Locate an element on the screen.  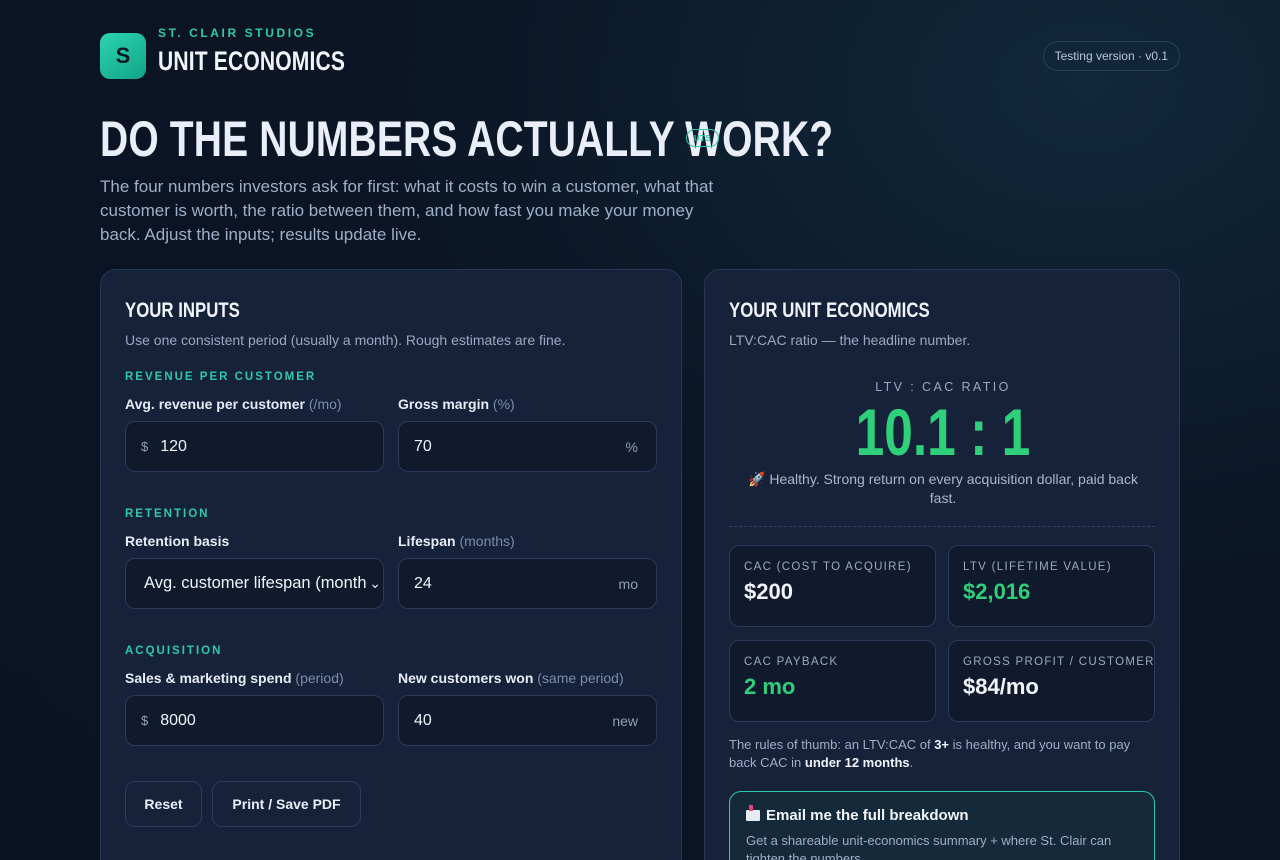
brand-kicker: ST. CLAIR STUDIOS is located at coordinates (237, 33).